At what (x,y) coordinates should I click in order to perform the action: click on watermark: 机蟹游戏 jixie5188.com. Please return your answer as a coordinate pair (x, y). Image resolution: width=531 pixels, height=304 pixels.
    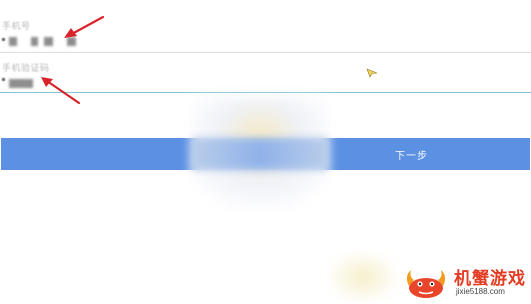
    Looking at the image, I should click on (466, 282).